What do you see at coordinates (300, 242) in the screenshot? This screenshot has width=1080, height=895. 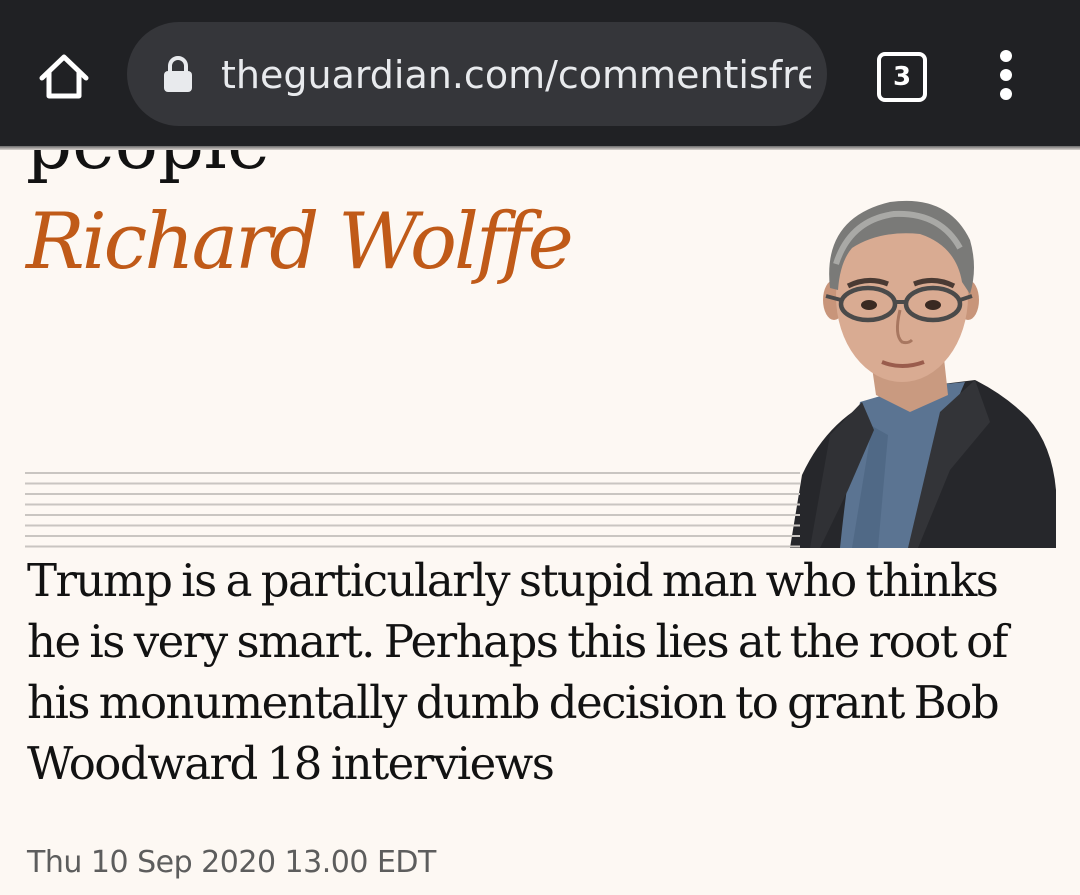 I see `byline-author: Richard Wolffe` at bounding box center [300, 242].